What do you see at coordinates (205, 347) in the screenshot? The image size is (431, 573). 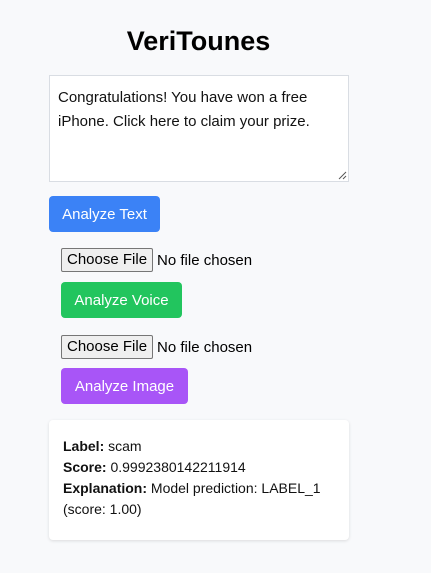 I see `image-file-status: No file chosen` at bounding box center [205, 347].